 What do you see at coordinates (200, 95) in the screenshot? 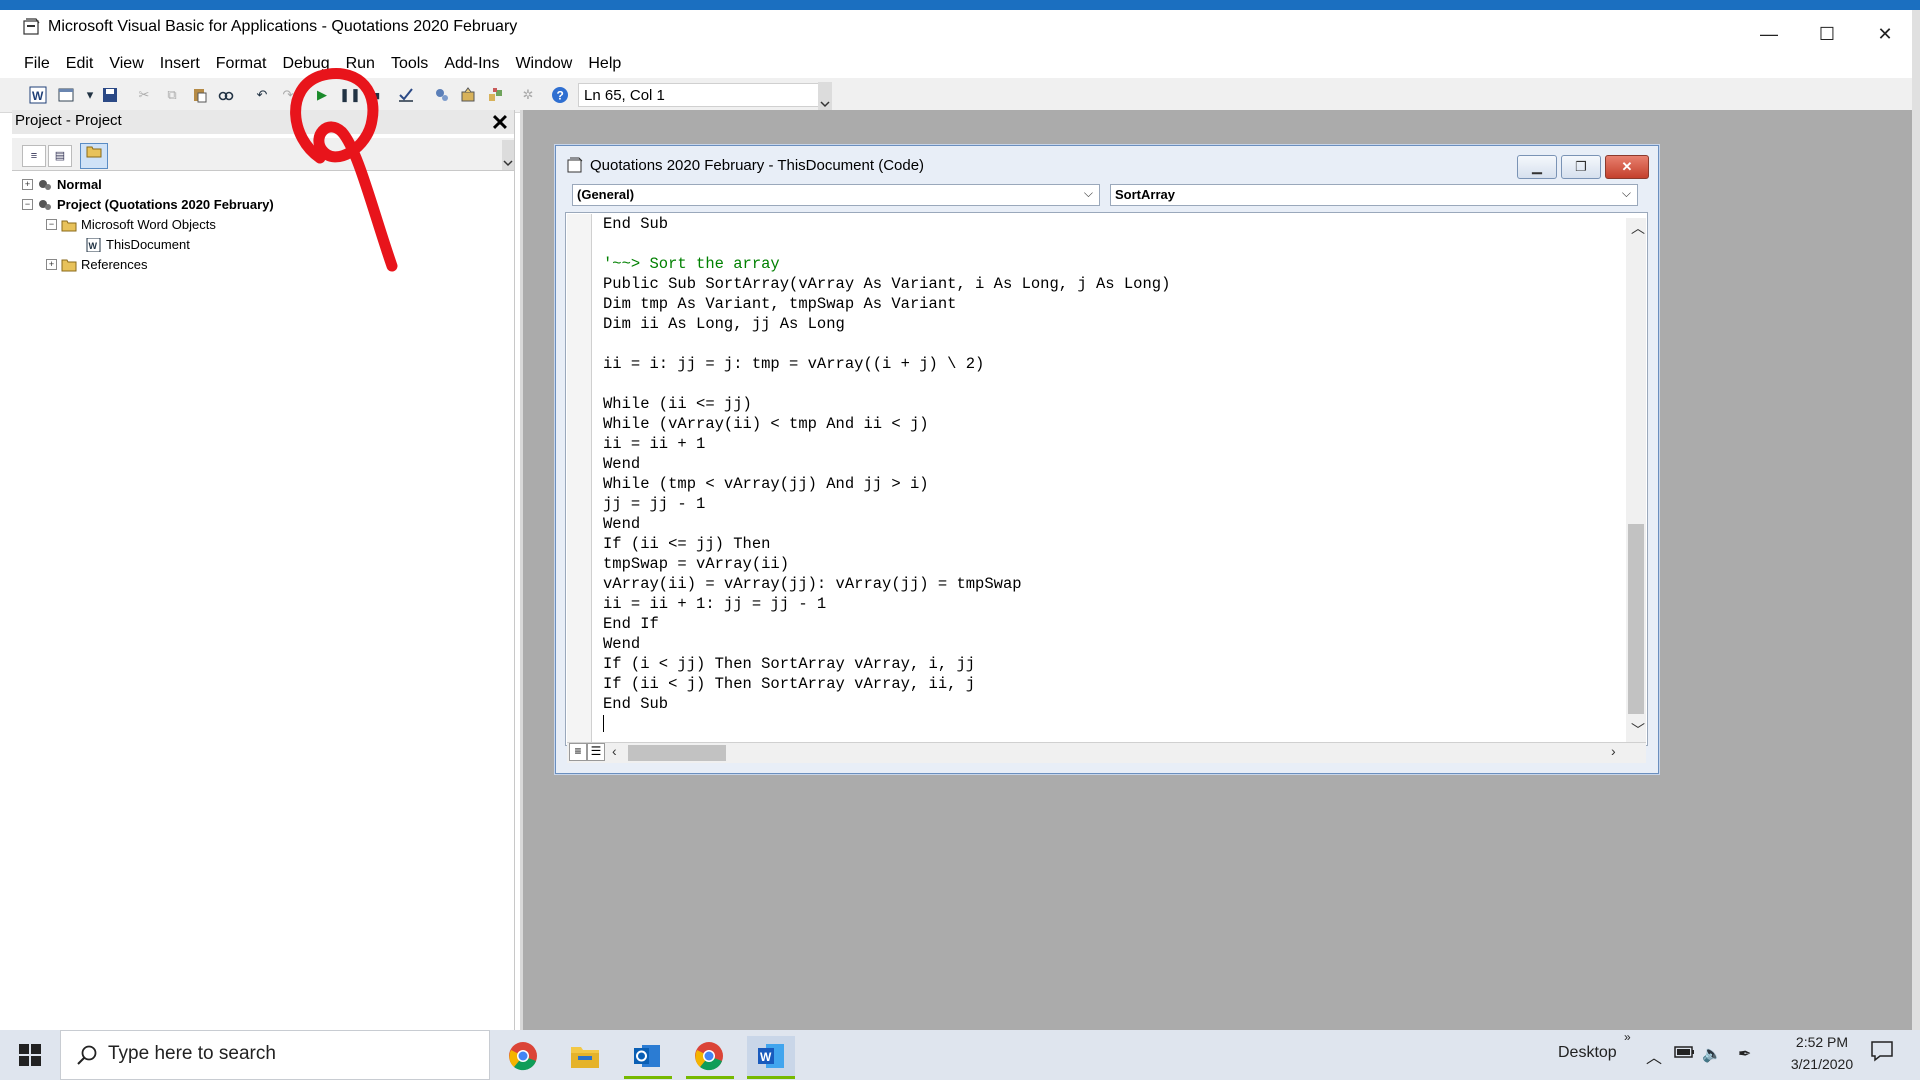
I see `paste-icon` at bounding box center [200, 95].